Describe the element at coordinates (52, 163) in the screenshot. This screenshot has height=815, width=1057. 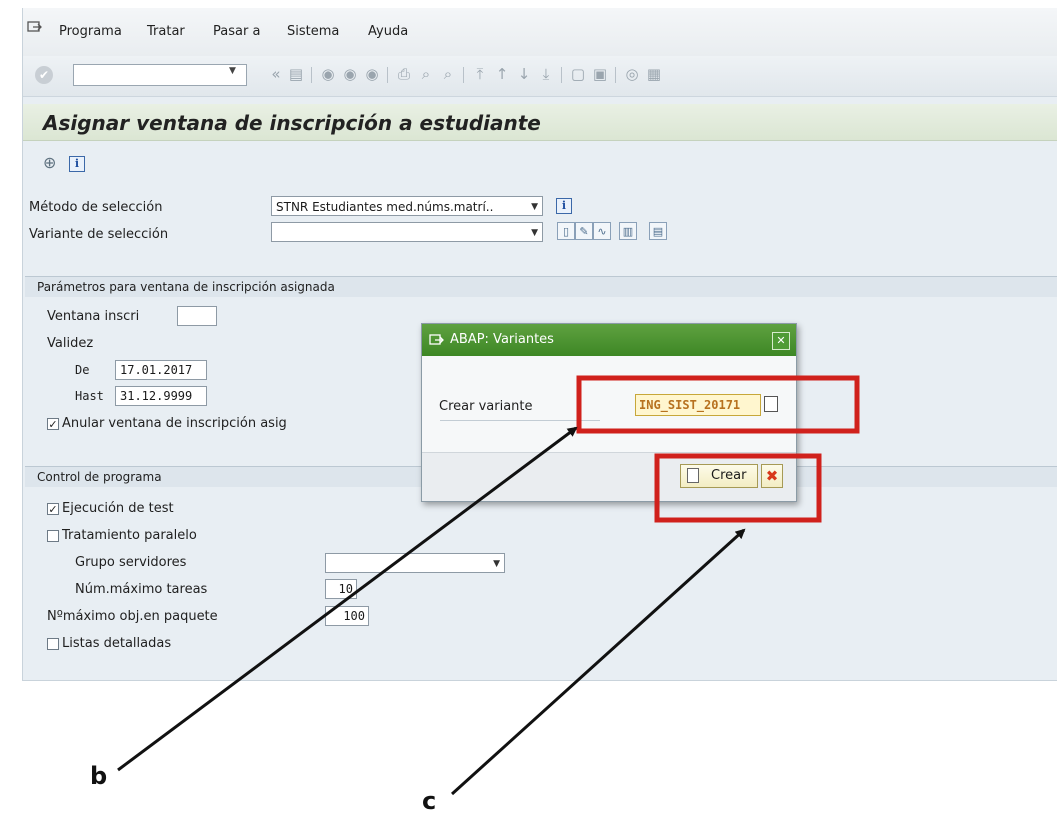
I see `execute-icon: ⊕` at that location.